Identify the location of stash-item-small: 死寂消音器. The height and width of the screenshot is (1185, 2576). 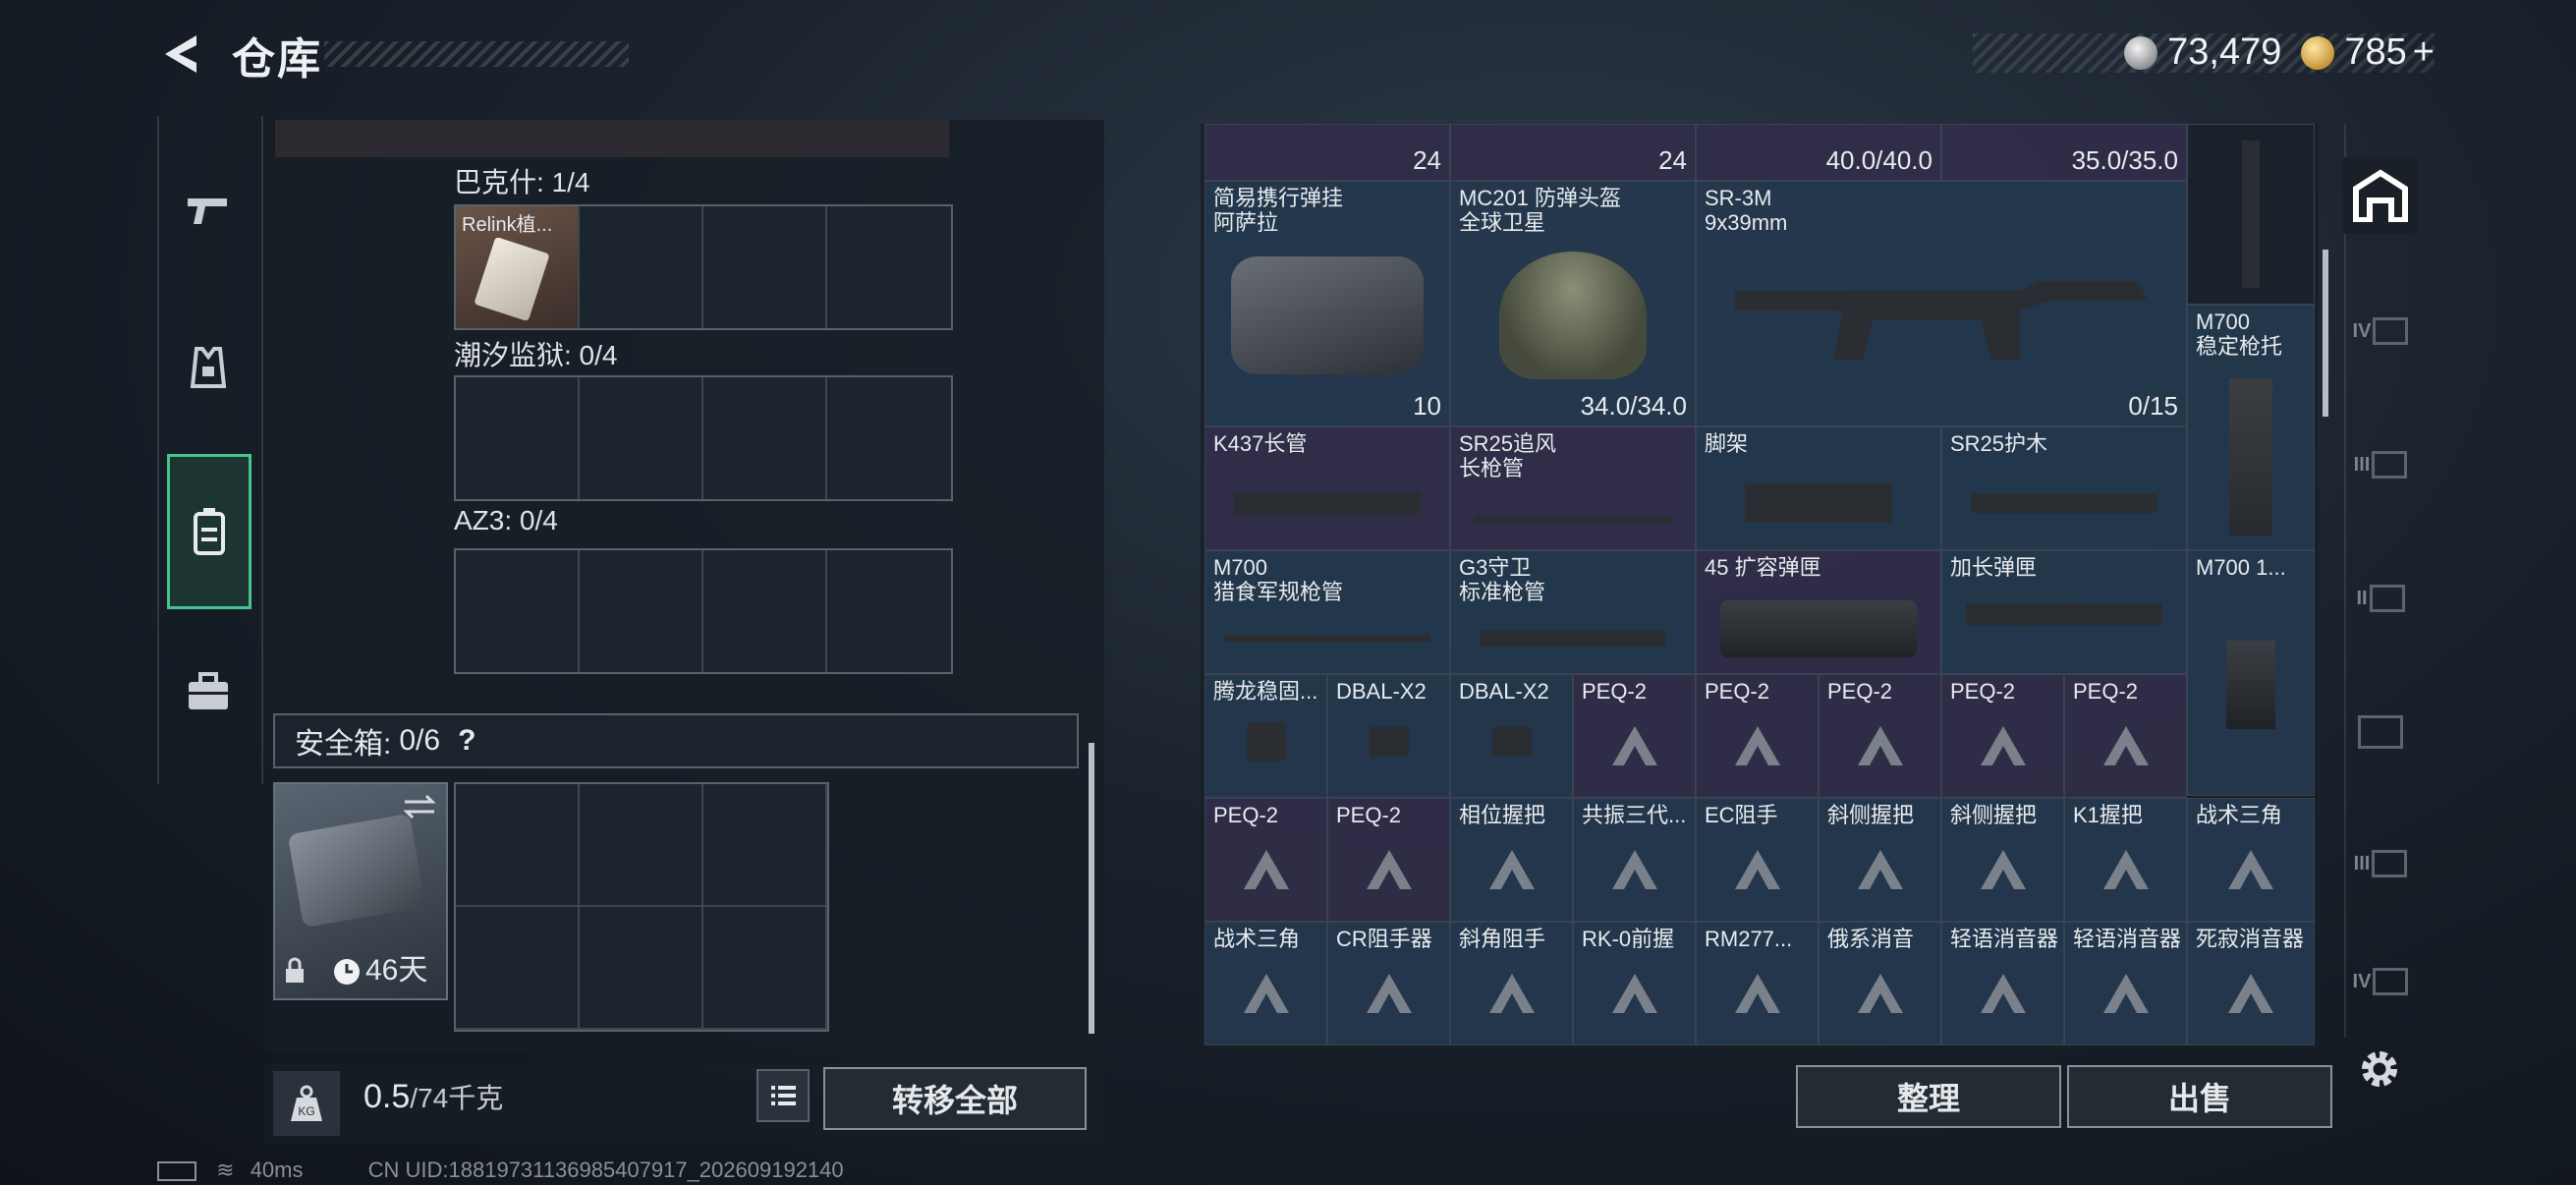
(2251, 984).